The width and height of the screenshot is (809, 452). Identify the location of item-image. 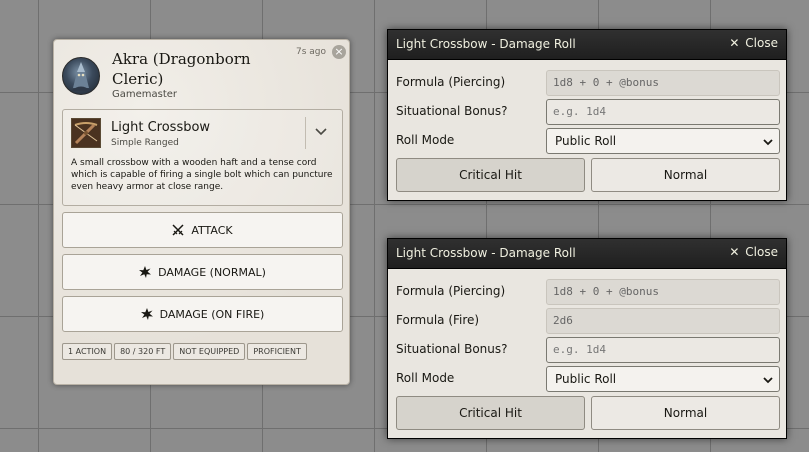
(86, 133).